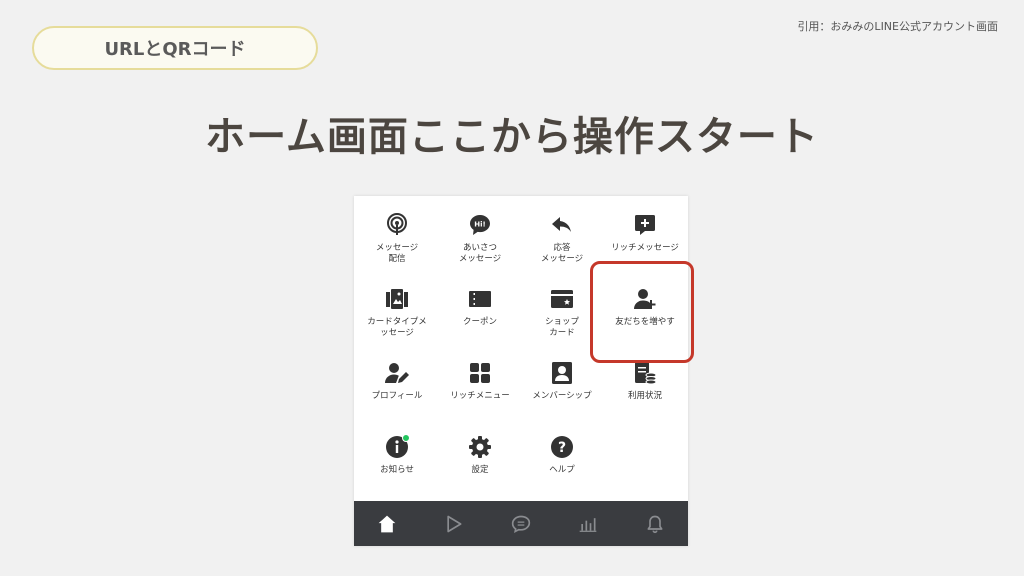  I want to click on profile-edit-icon, so click(397, 373).